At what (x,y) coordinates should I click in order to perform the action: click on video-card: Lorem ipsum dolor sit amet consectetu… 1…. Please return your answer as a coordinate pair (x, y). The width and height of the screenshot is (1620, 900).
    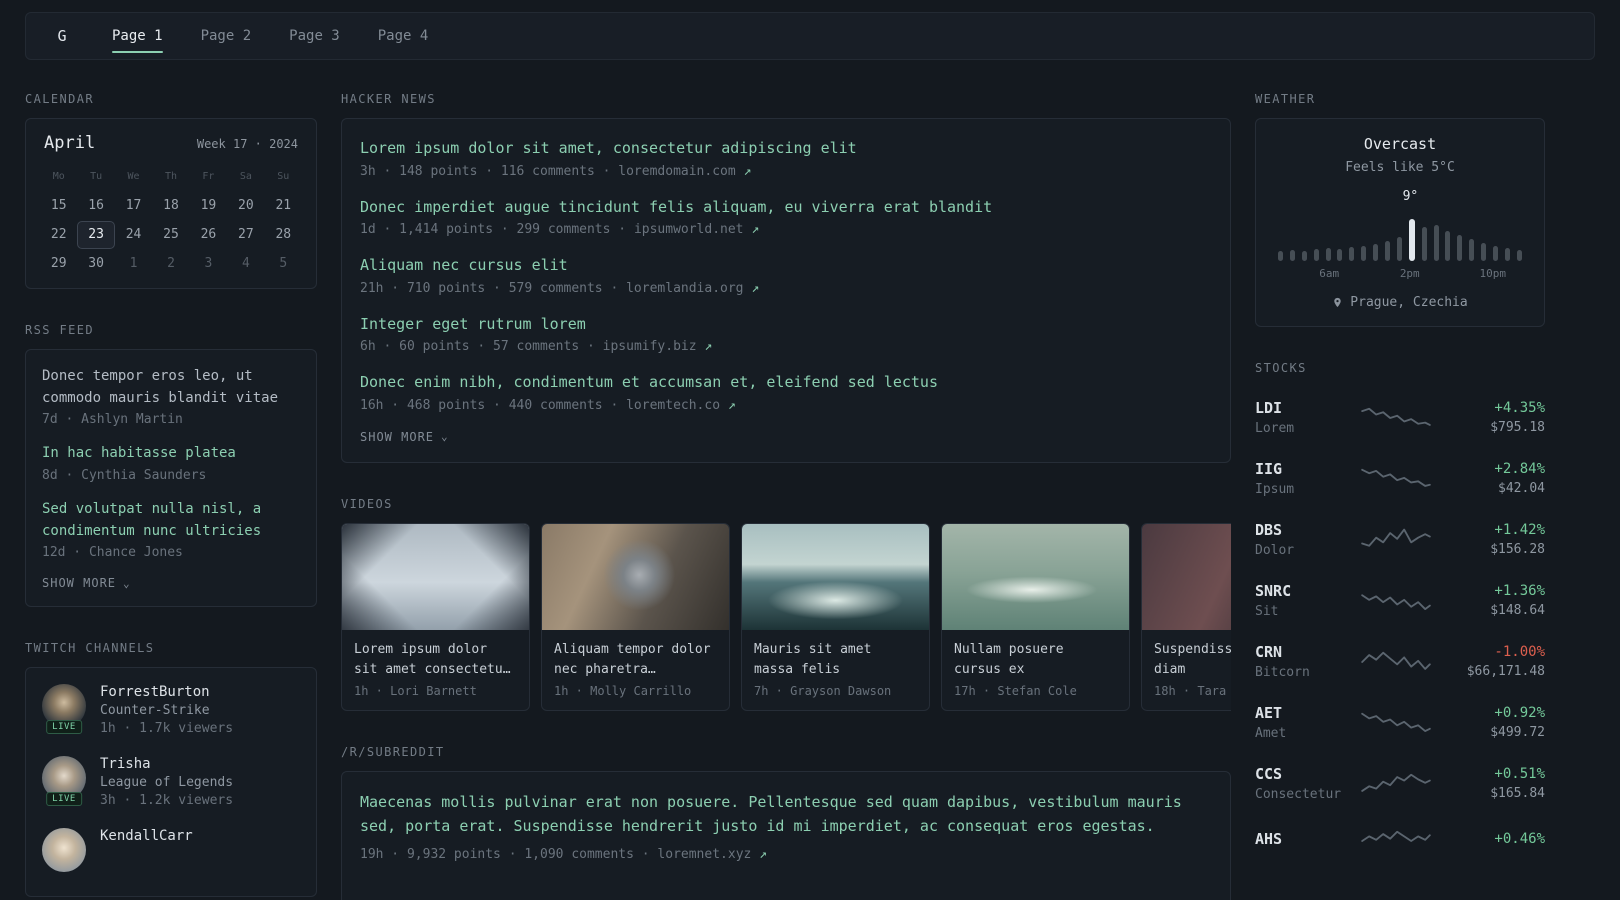
    Looking at the image, I should click on (435, 616).